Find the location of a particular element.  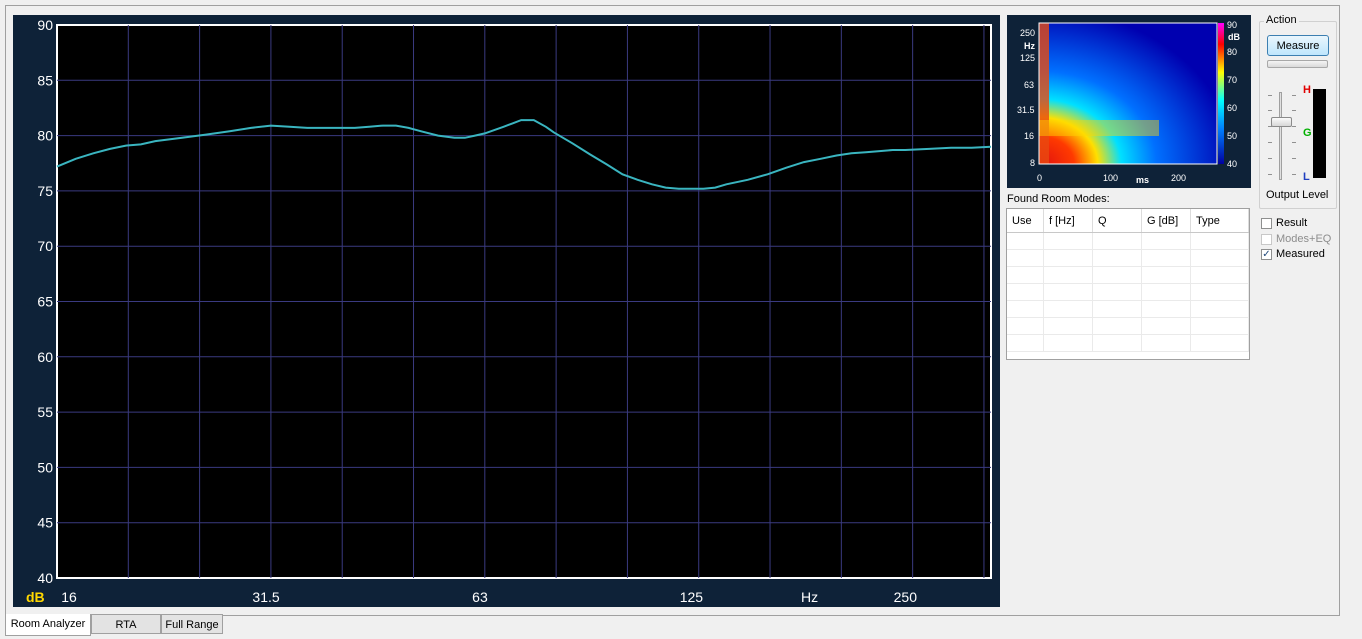

level-high-mark: H is located at coordinates (1307, 90).